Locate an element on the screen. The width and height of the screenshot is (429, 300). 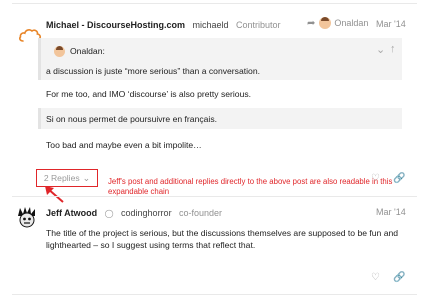
author-role: co-founder is located at coordinates (201, 213).